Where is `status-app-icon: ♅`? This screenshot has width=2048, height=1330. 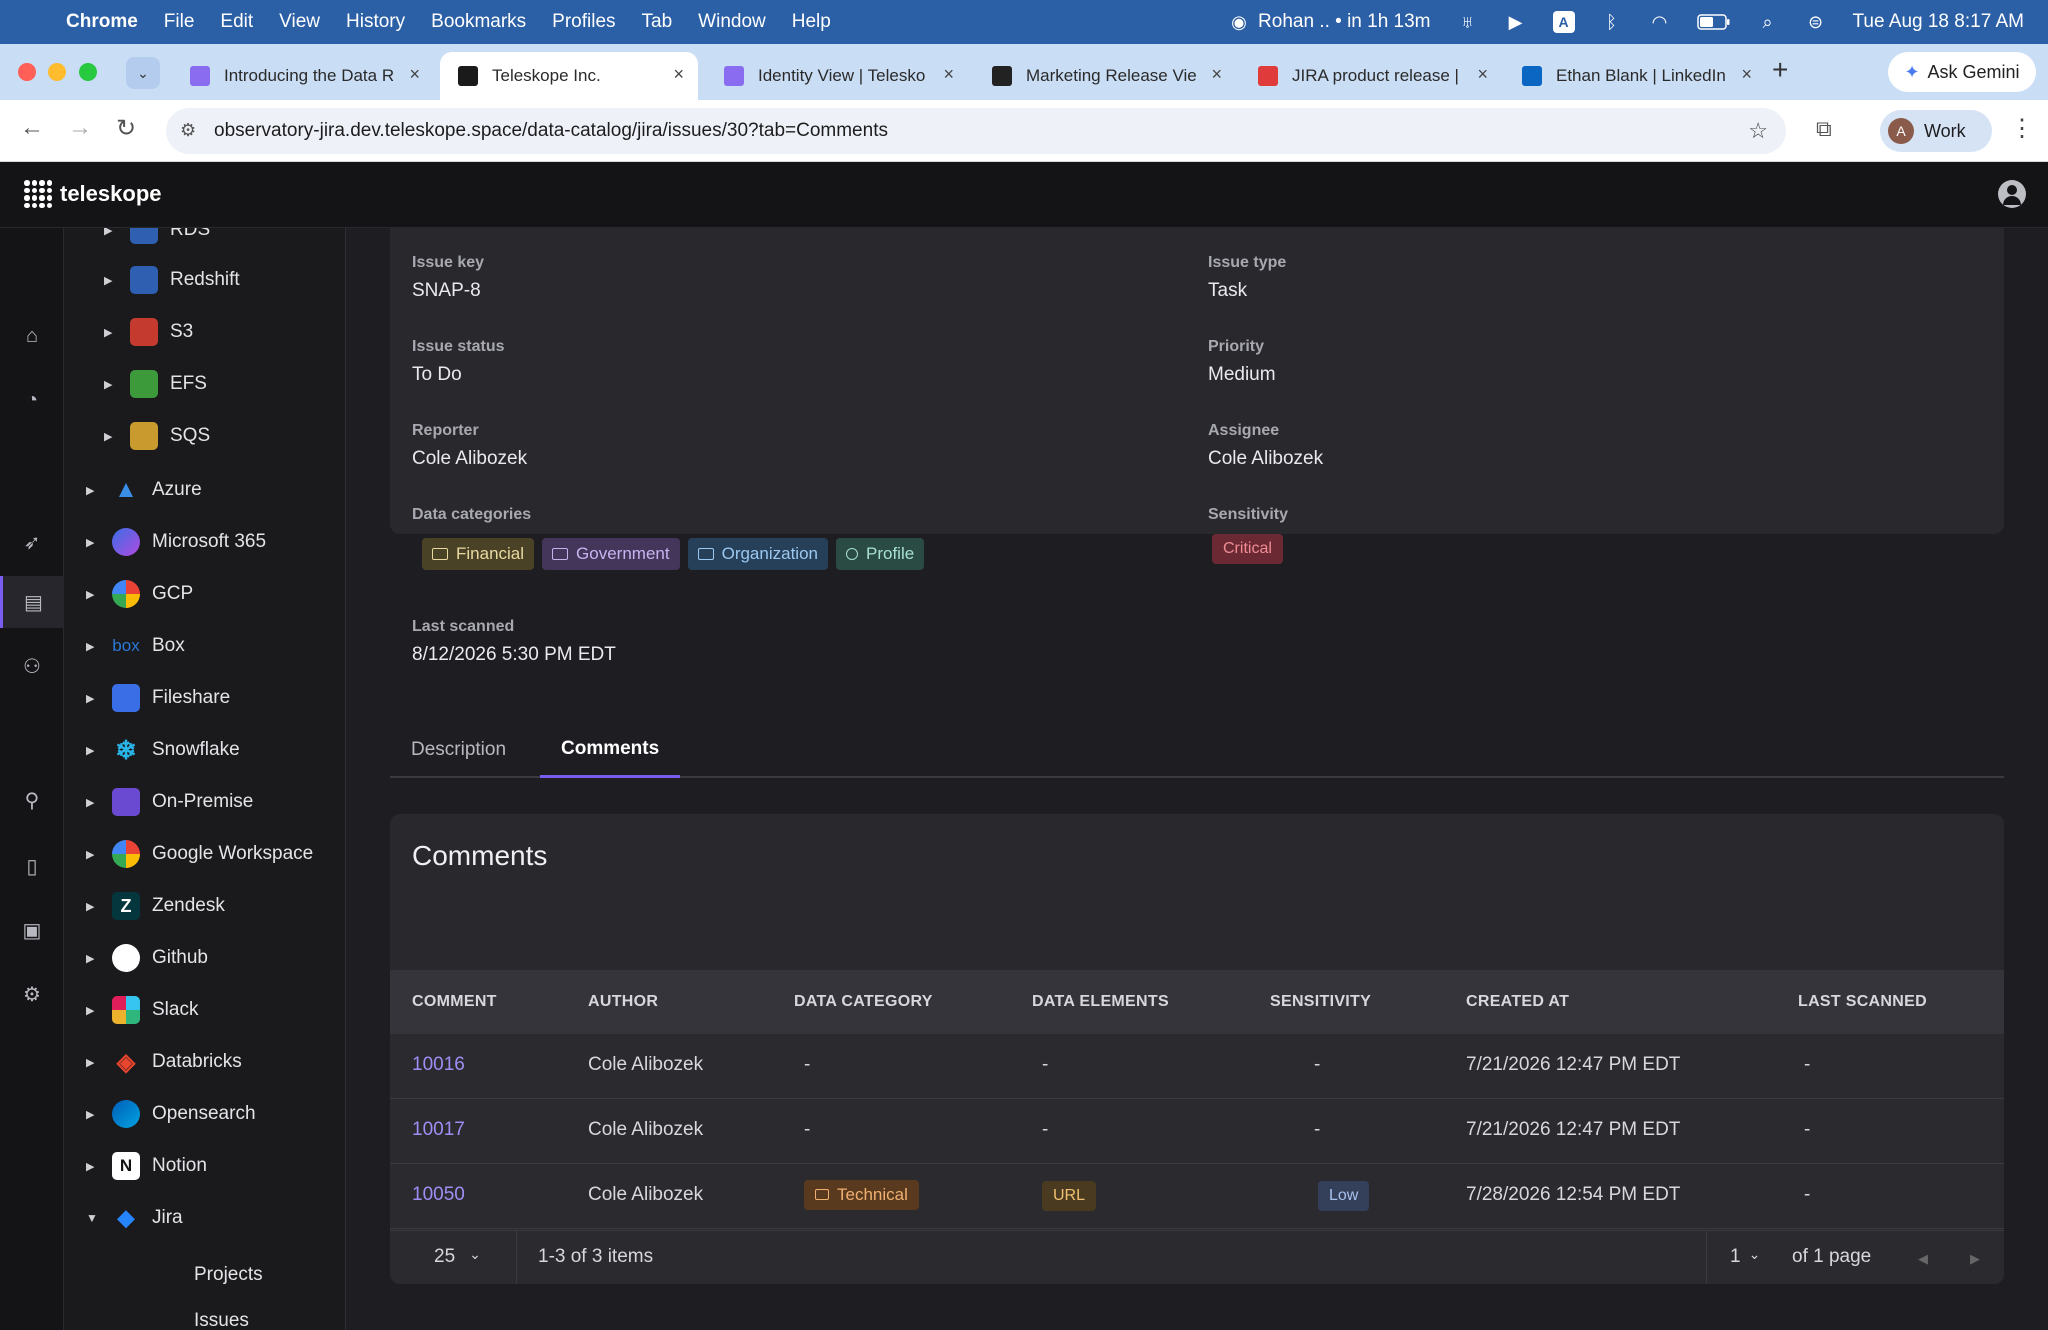 status-app-icon: ♅ is located at coordinates (1468, 22).